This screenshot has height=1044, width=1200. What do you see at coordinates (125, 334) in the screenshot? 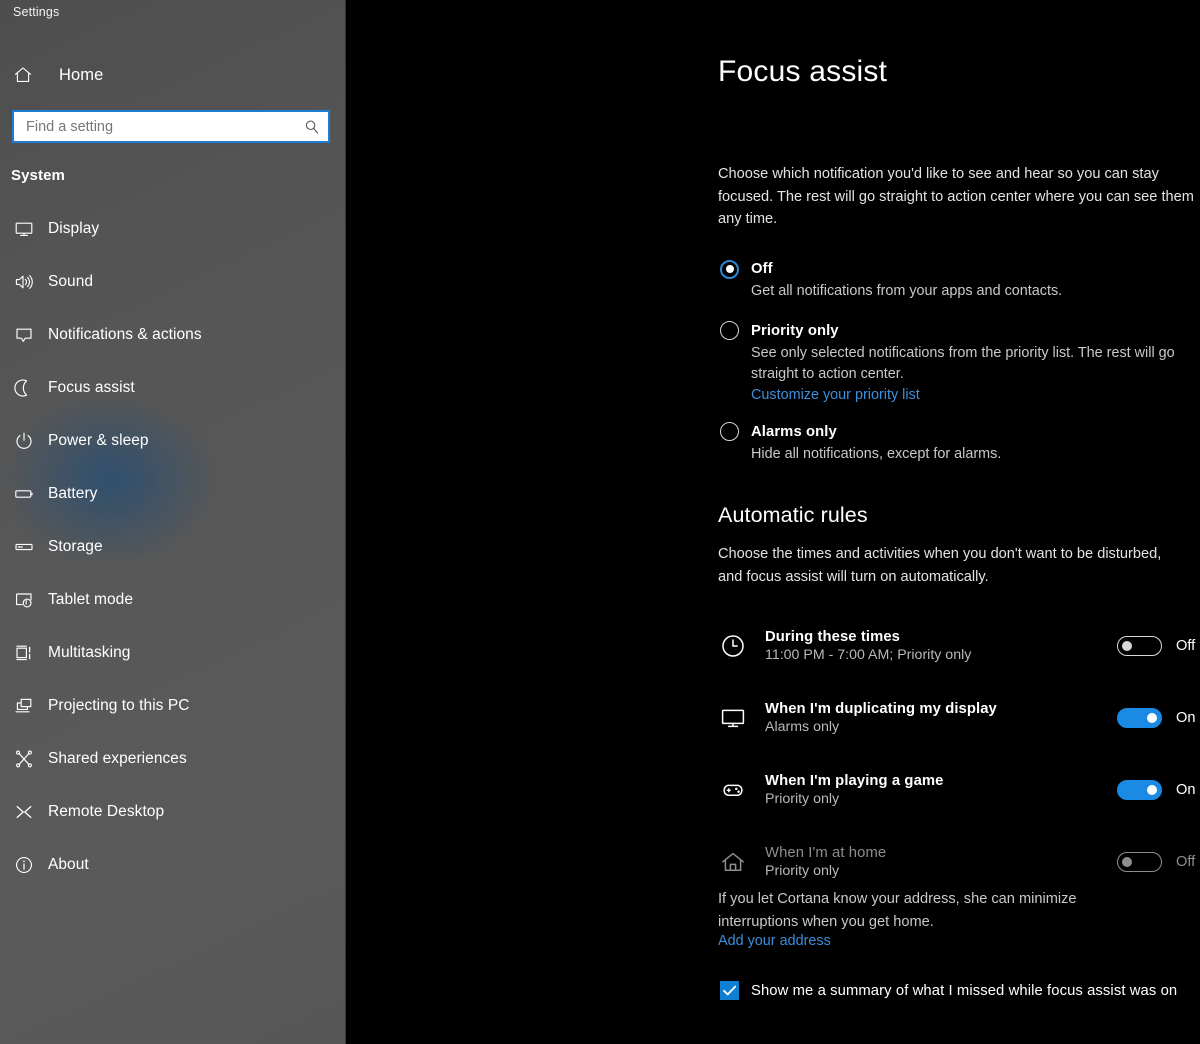
I see `sidebar-item-label: Notifications & actions` at bounding box center [125, 334].